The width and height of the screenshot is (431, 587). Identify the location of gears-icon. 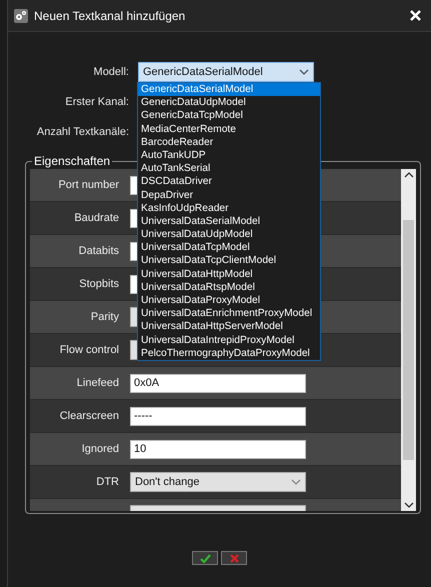
(21, 15).